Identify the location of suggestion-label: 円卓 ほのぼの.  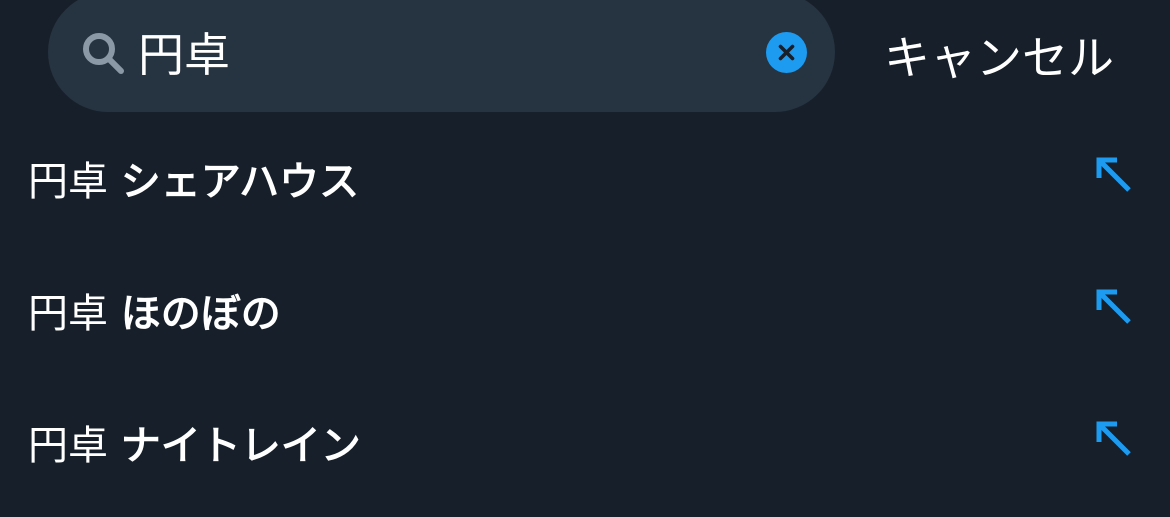
(154, 310).